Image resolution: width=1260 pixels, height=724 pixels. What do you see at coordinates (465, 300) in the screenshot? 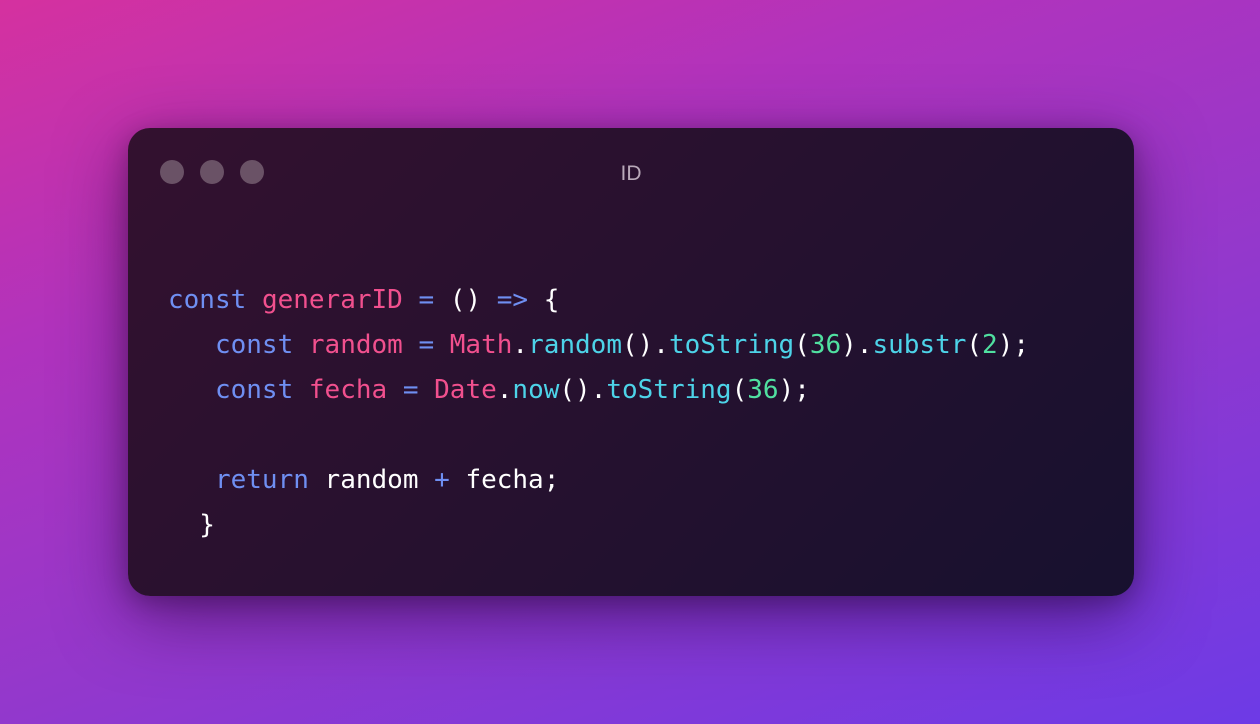
I see `code-token: ()` at bounding box center [465, 300].